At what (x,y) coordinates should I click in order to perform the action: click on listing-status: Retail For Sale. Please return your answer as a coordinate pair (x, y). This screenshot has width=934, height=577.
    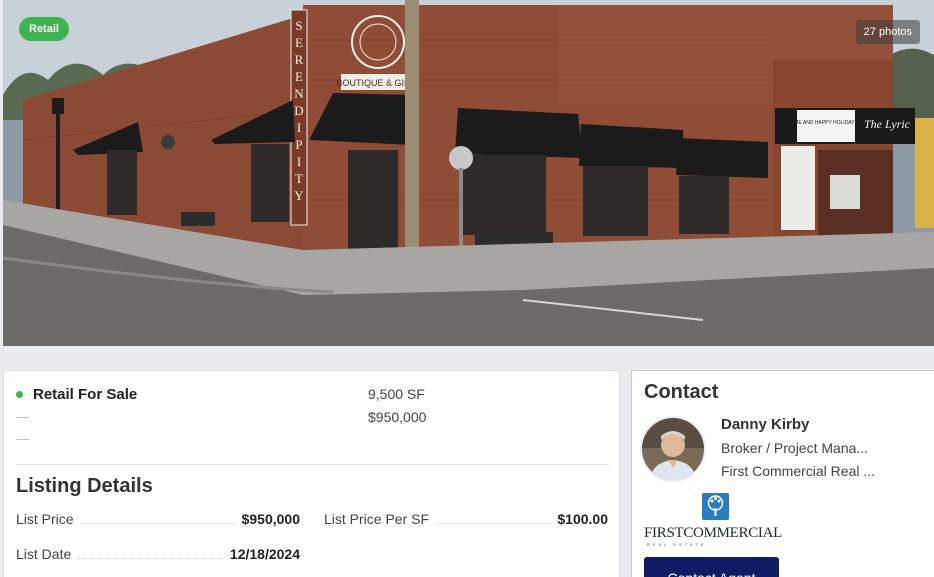
    Looking at the image, I should click on (76, 394).